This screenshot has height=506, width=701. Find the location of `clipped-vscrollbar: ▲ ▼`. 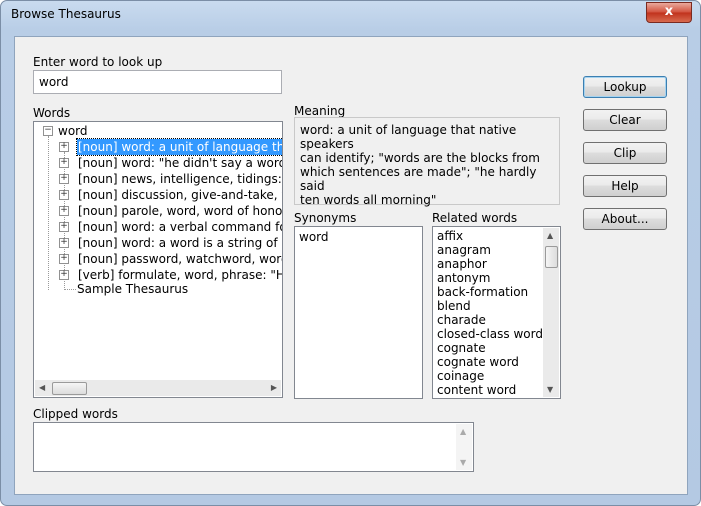

clipped-vscrollbar: ▲ ▼ is located at coordinates (464, 447).